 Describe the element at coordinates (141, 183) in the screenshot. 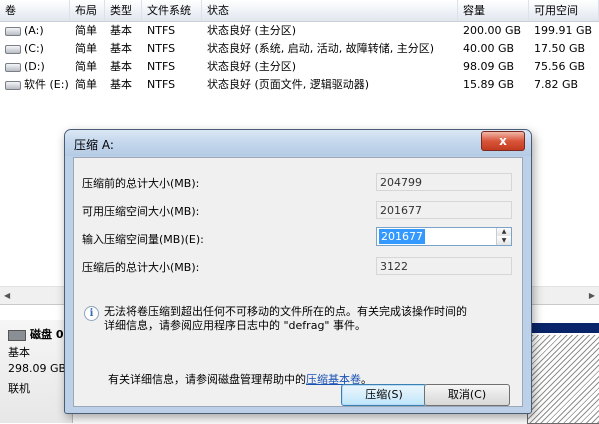

I see `total-before-label: 压缩前的总计大小(MB):` at that location.